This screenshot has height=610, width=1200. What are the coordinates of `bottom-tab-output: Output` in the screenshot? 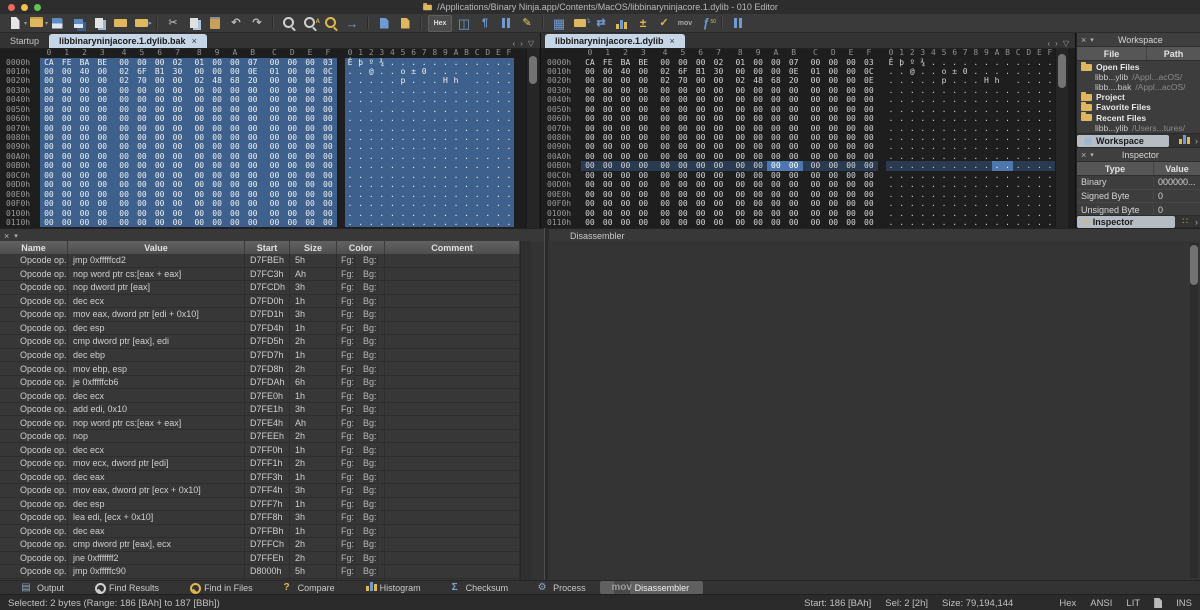 It's located at (42, 587).